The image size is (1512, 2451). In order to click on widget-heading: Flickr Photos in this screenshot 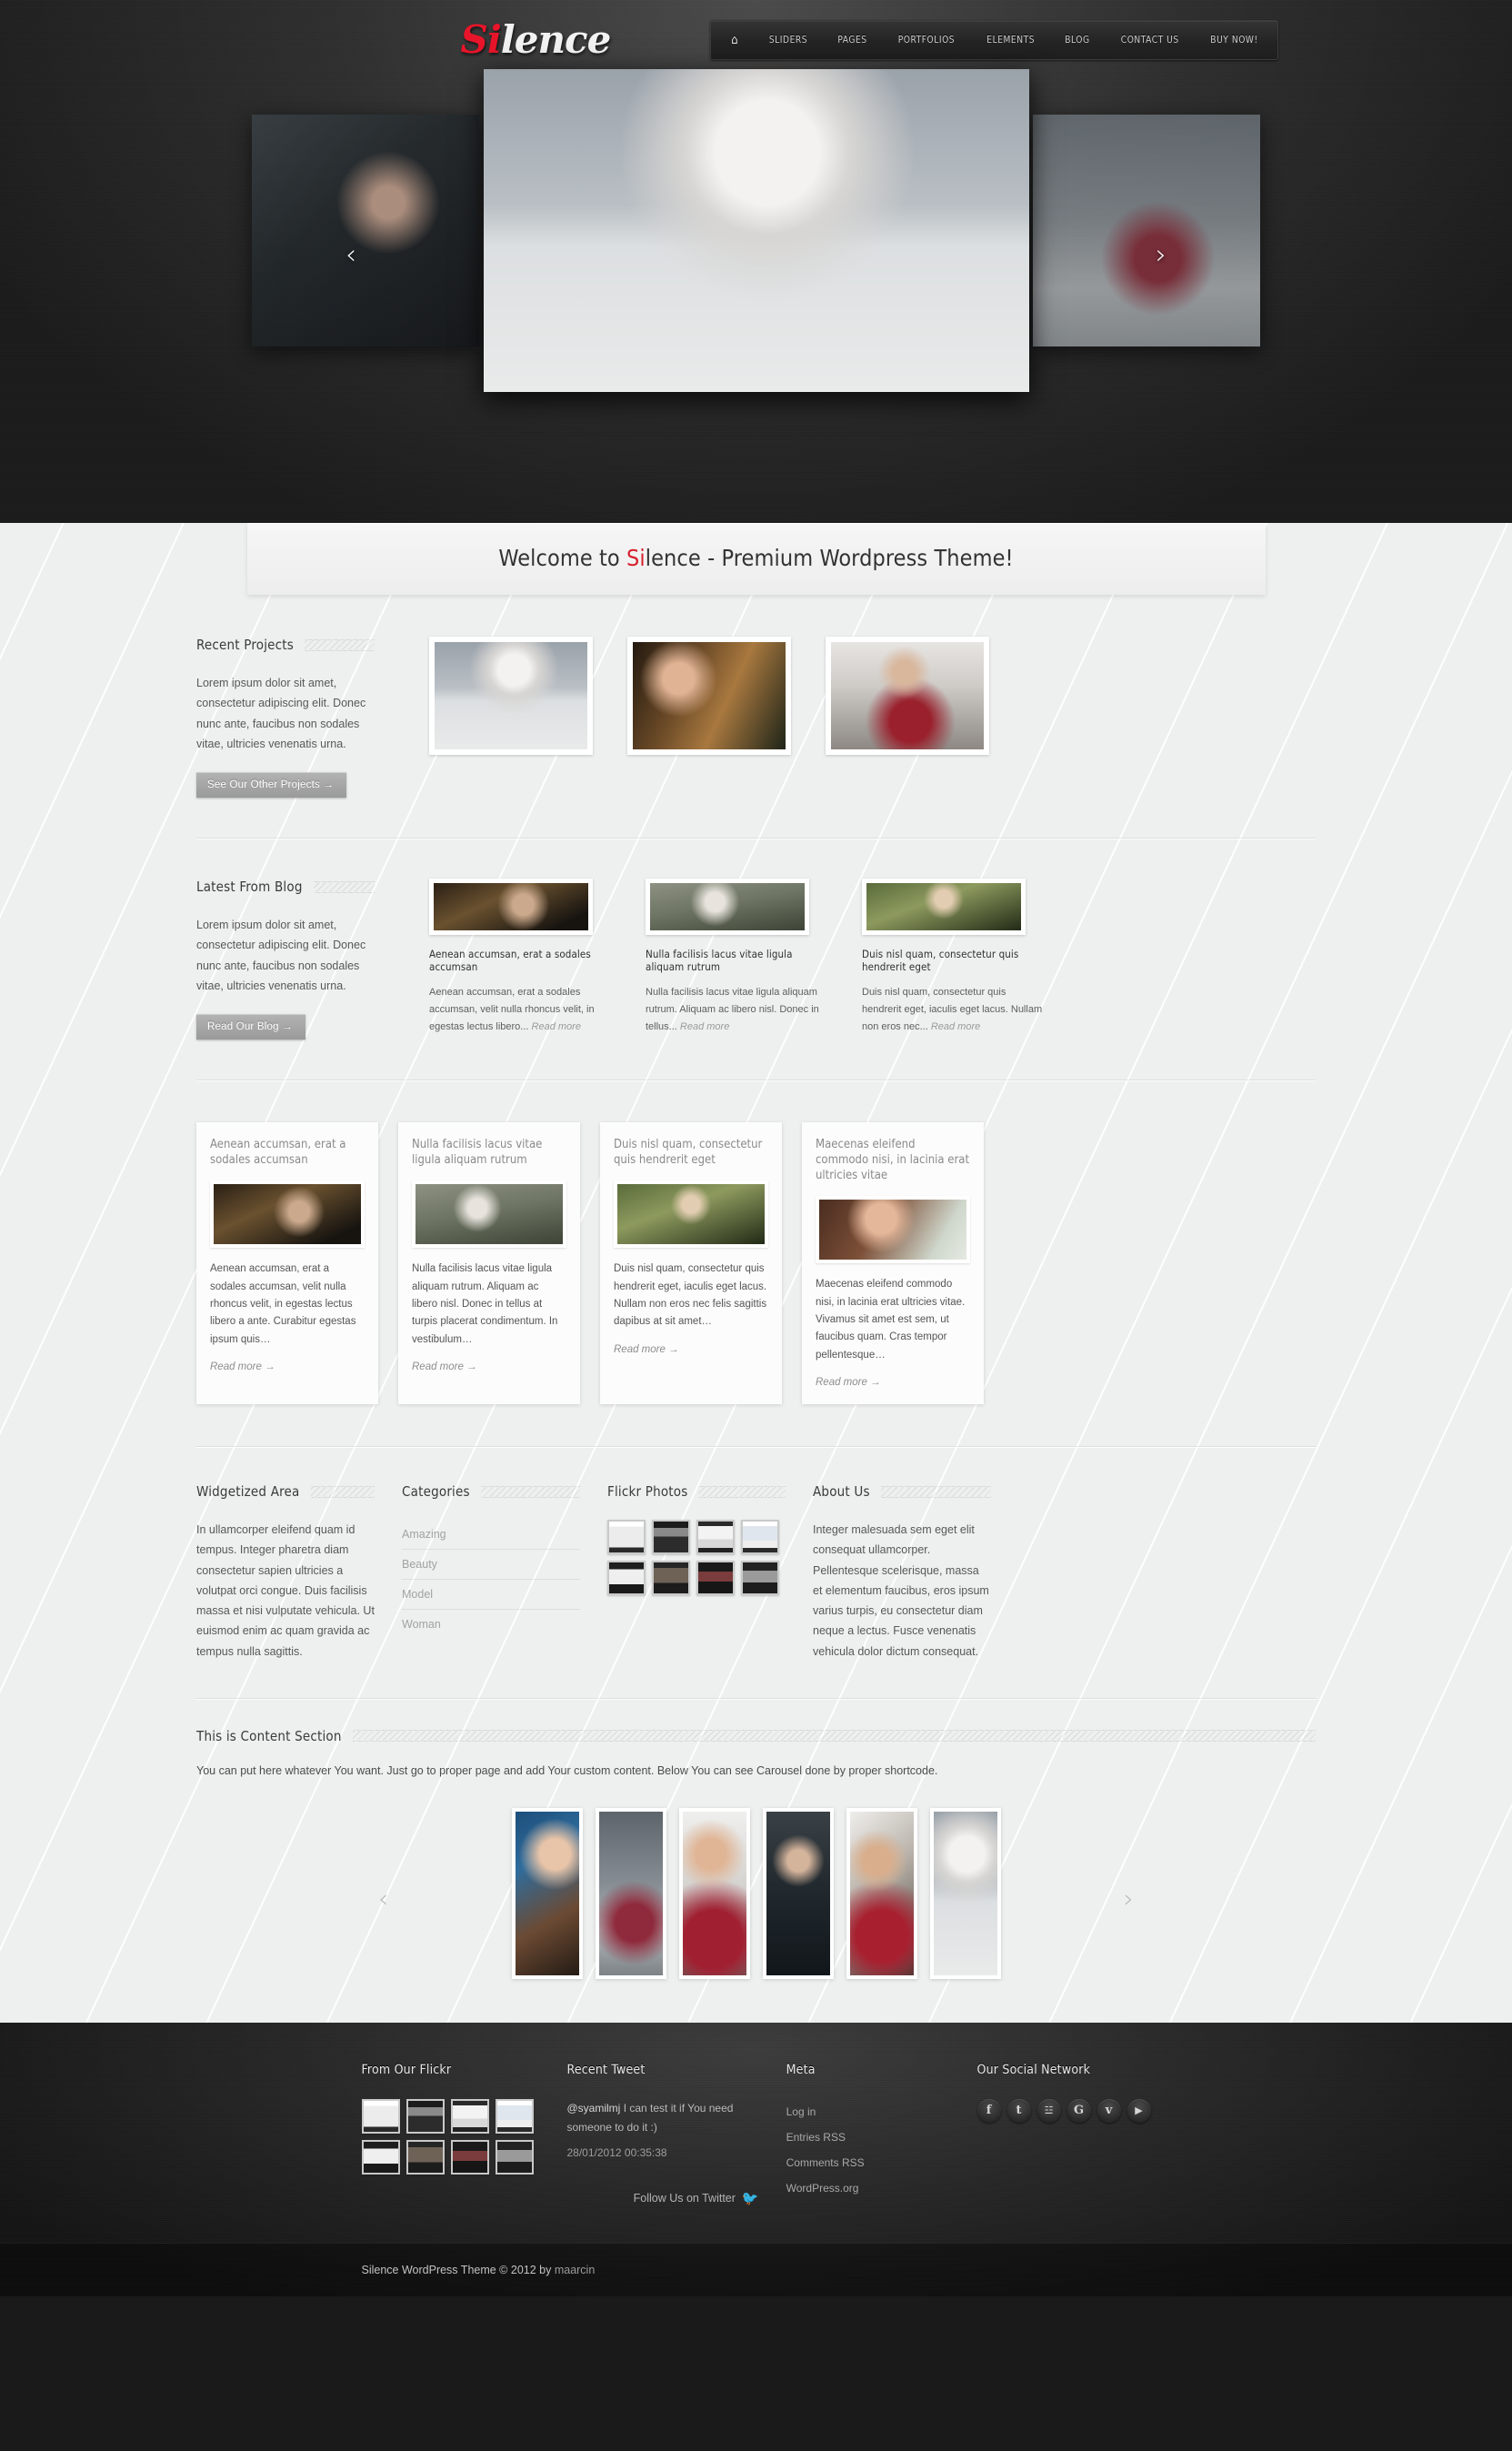, I will do `click(696, 1491)`.